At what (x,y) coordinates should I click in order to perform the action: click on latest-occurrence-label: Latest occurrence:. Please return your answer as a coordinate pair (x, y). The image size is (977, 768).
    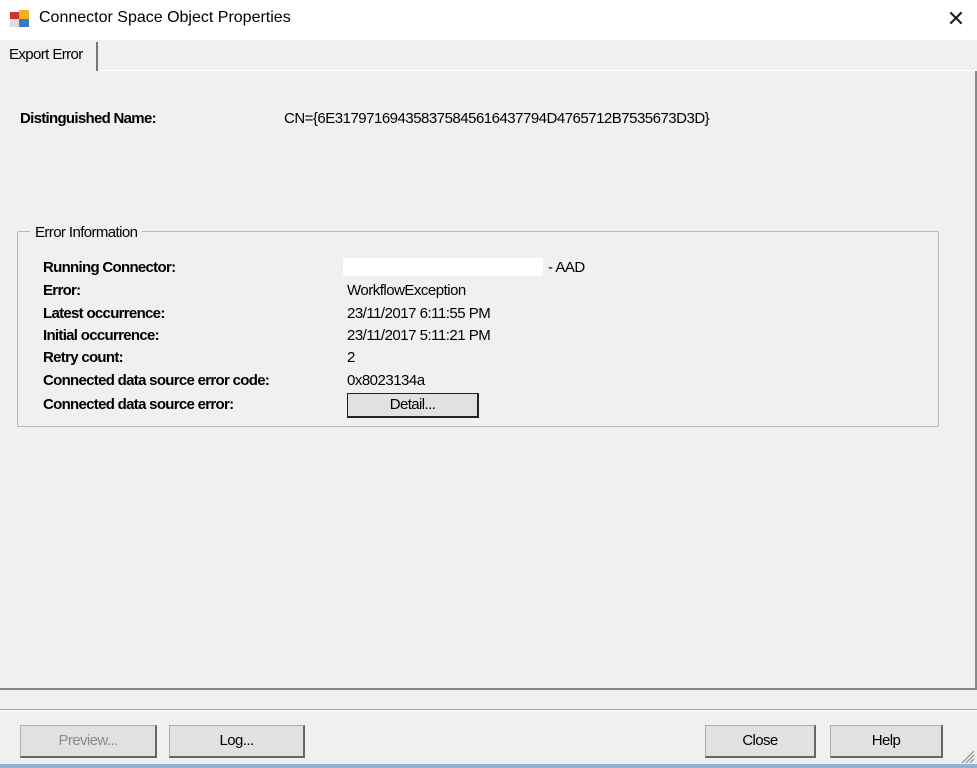
    Looking at the image, I should click on (104, 313).